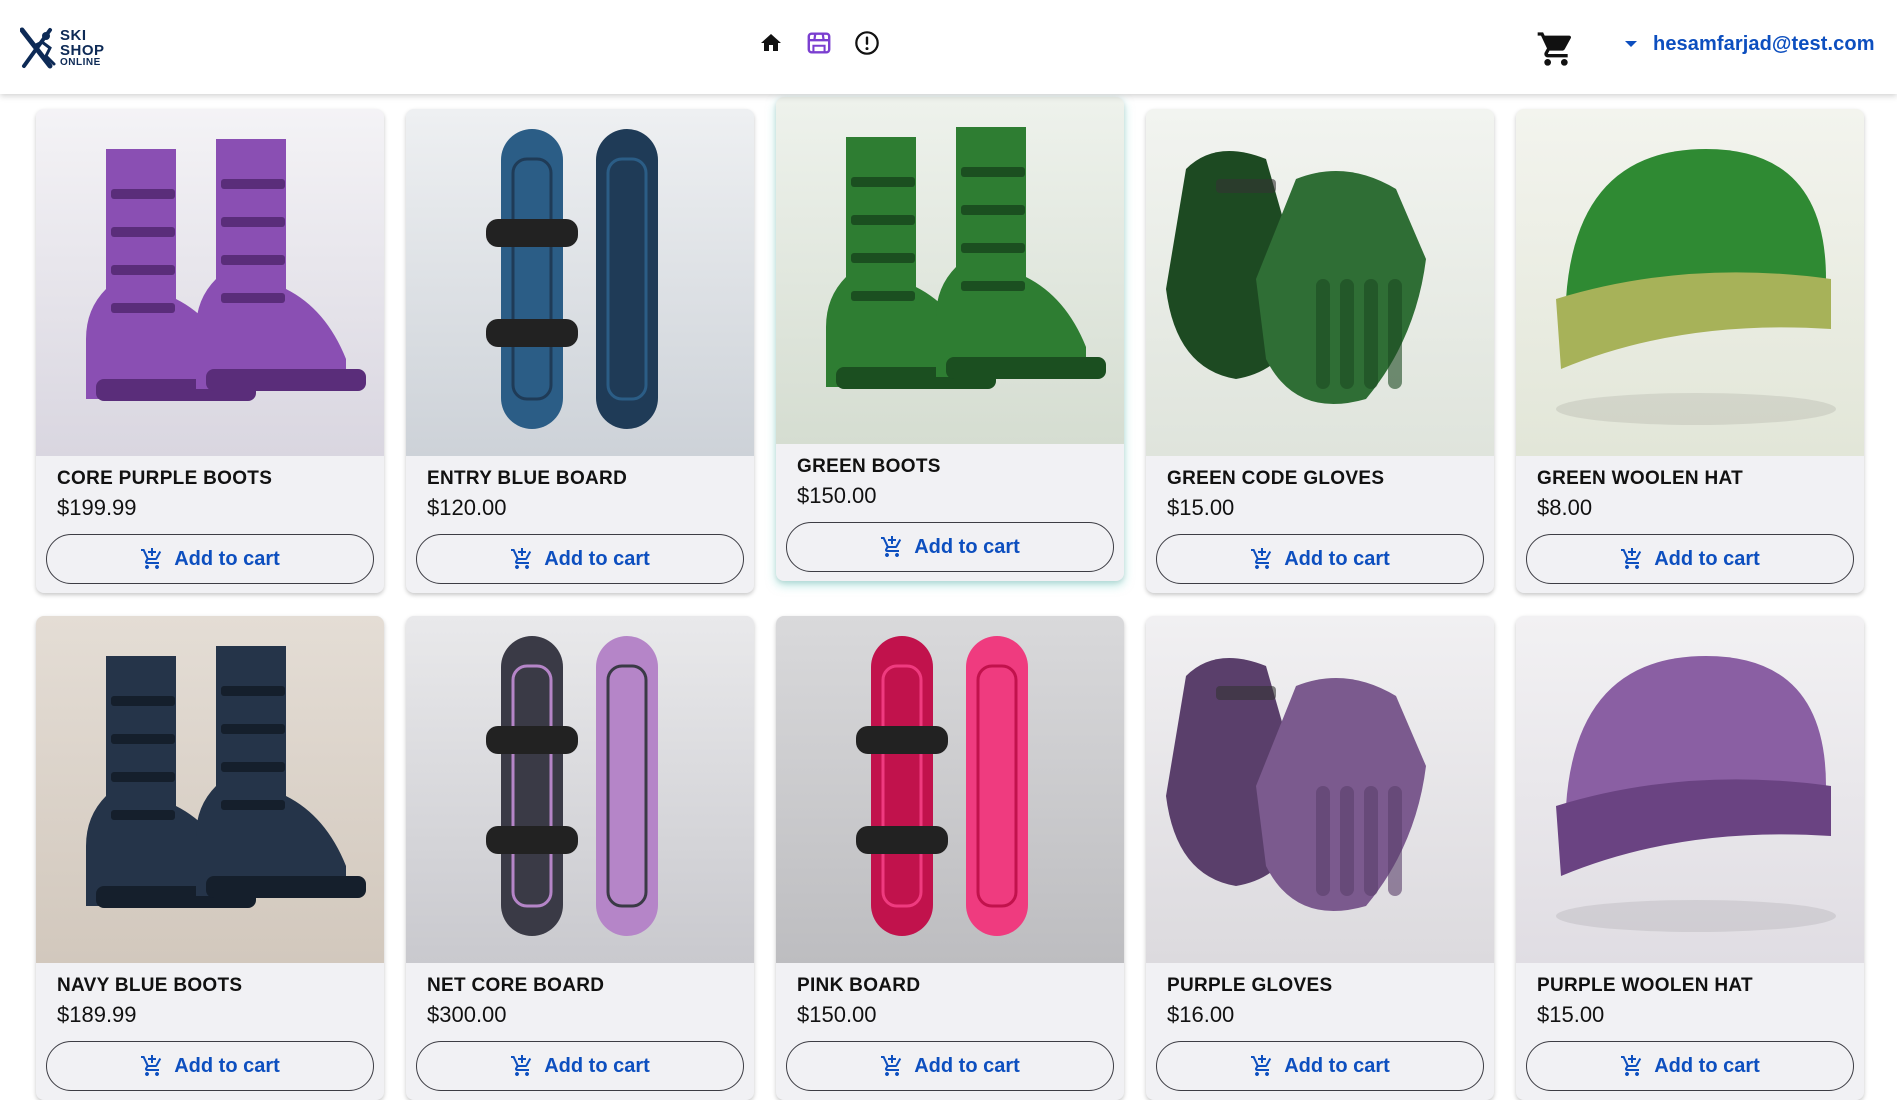 The height and width of the screenshot is (1100, 1897). I want to click on ski-shop-logo: SKI SHOP ONLINE, so click(62, 48).